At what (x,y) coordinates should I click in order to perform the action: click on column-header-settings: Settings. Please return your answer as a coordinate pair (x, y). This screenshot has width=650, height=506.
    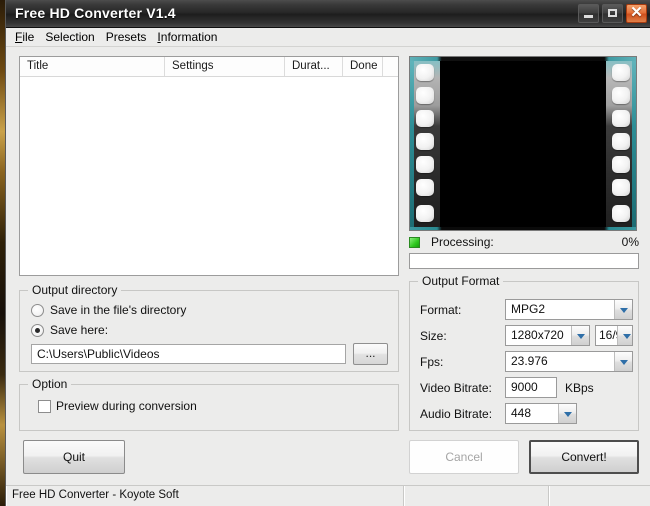
    Looking at the image, I should click on (225, 66).